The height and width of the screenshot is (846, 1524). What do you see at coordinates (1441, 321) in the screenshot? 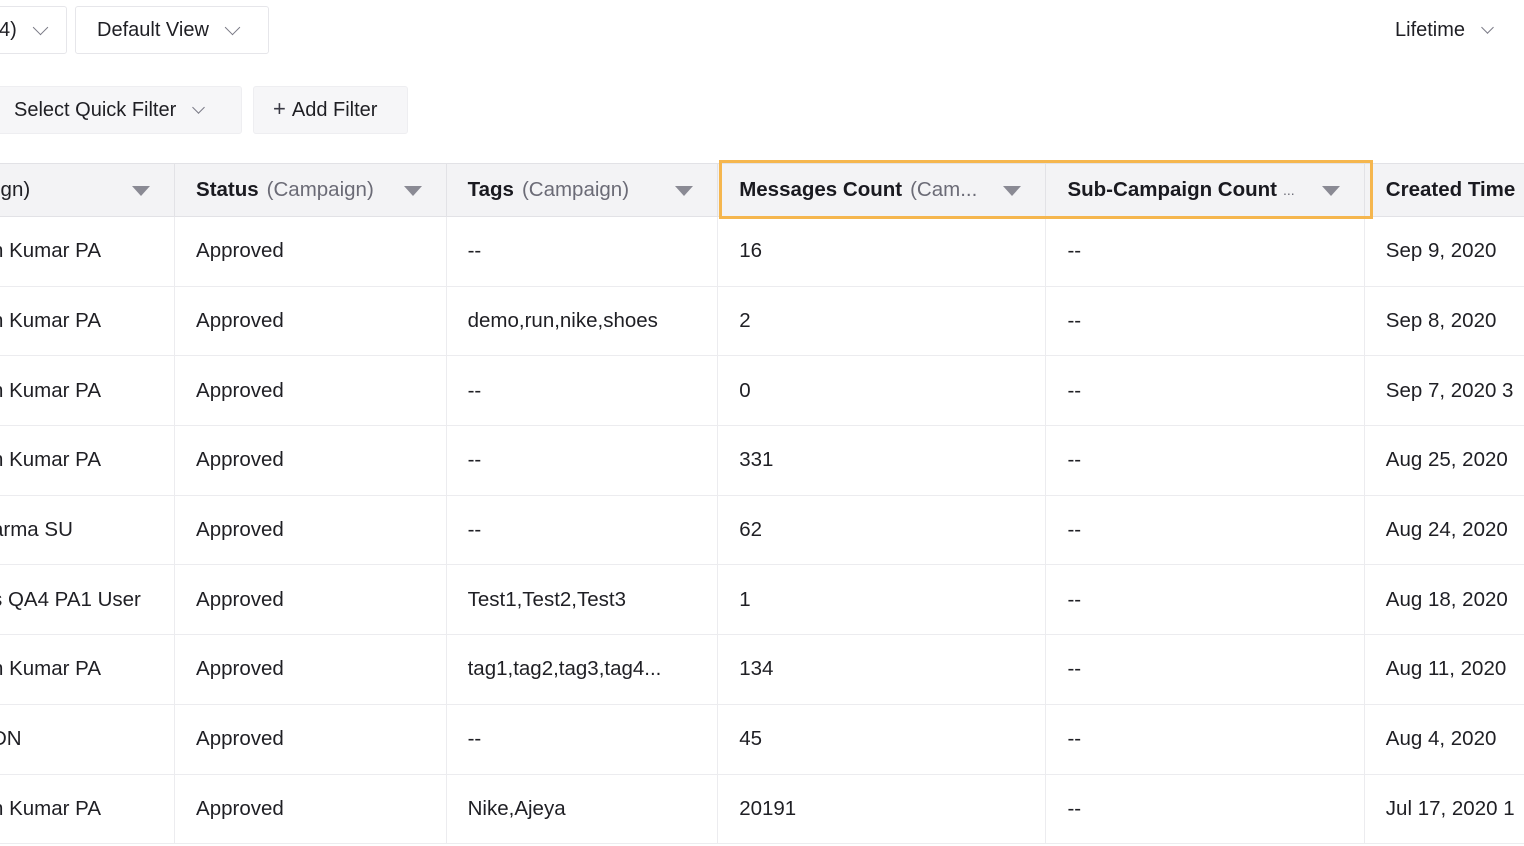
I see `cell-created-time: Sep 8, 2020` at bounding box center [1441, 321].